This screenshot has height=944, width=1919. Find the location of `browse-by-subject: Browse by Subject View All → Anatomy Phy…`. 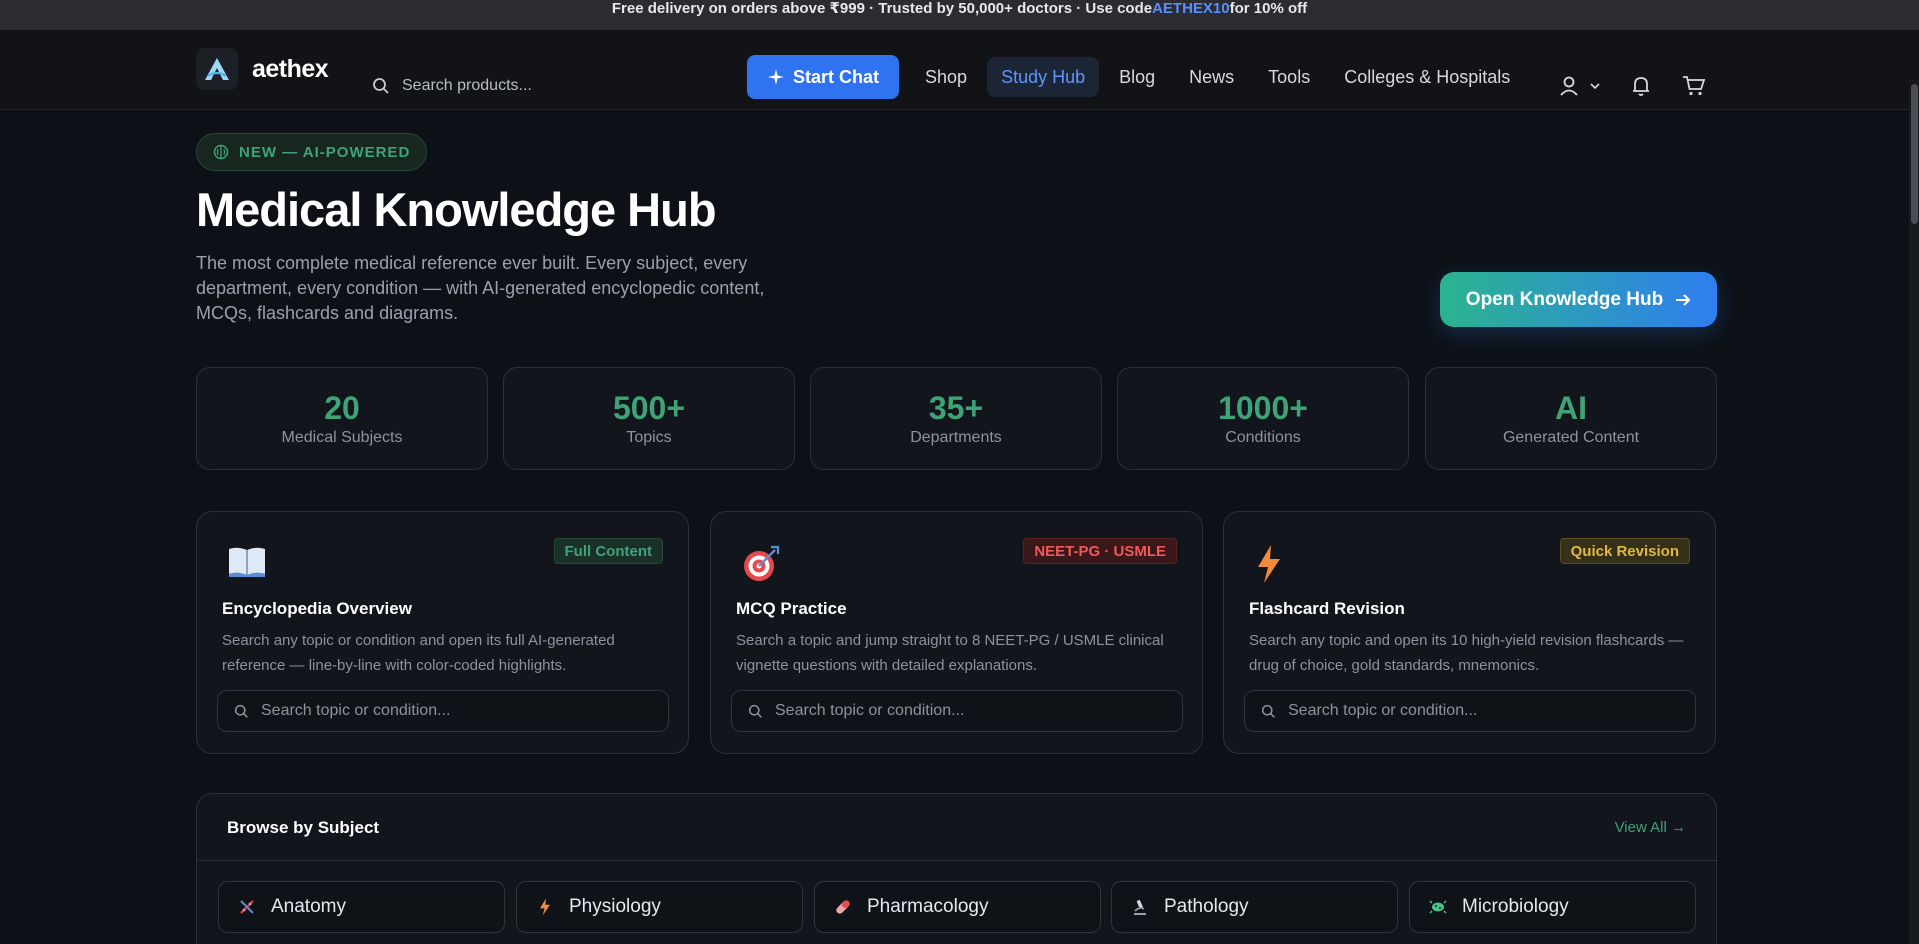

browse-by-subject: Browse by Subject View All → Anatomy Phy… is located at coordinates (956, 868).